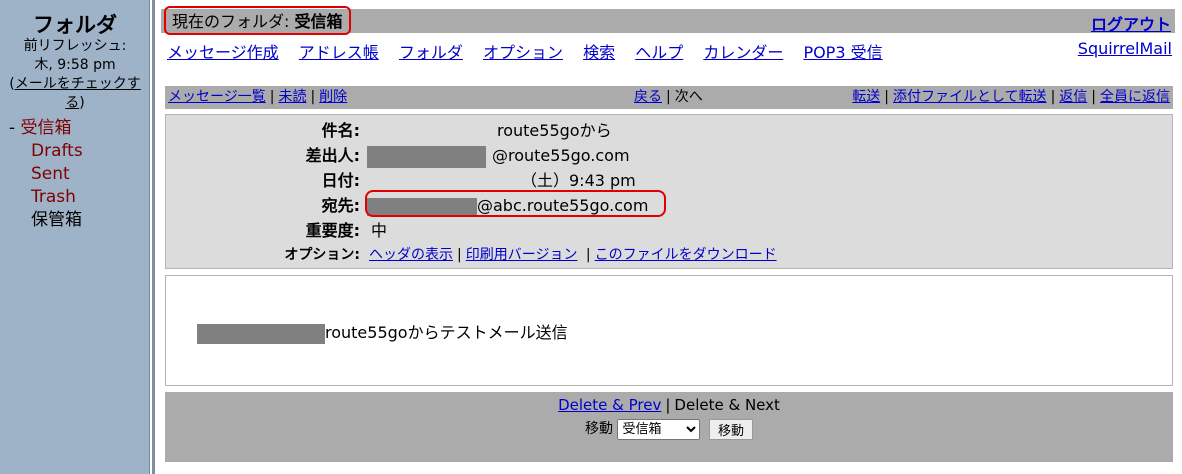 This screenshot has width=1182, height=474. I want to click on sidebar-item-archive: 保管箱, so click(46, 220).